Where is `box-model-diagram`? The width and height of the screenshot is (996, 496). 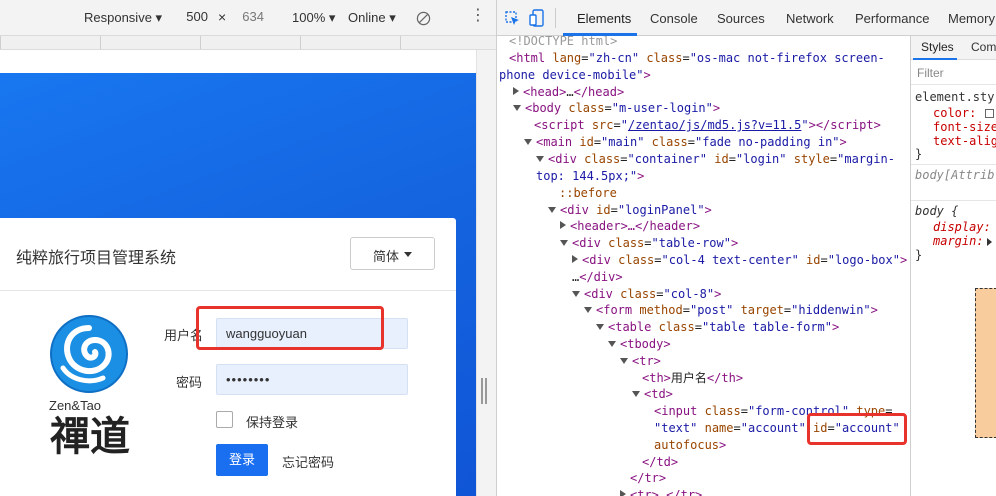 box-model-diagram is located at coordinates (985, 363).